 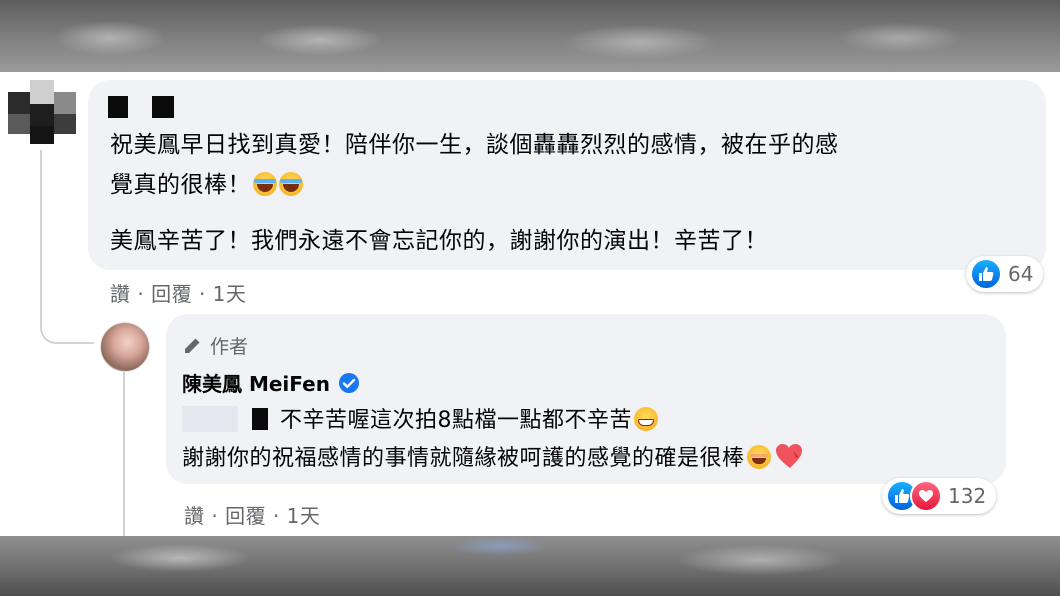 I want to click on comment-line-2: 覺真的很棒！, so click(x=206, y=185).